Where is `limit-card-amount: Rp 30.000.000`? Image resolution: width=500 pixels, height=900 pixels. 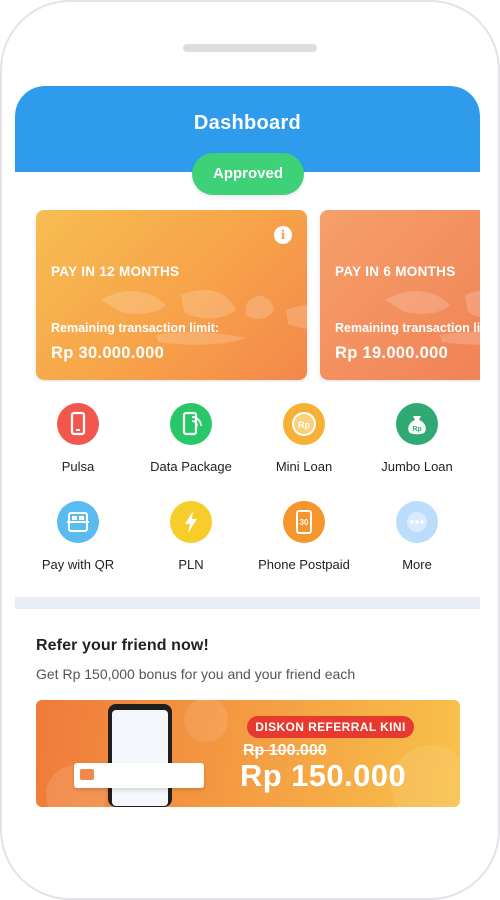
limit-card-amount: Rp 30.000.000 is located at coordinates (108, 353).